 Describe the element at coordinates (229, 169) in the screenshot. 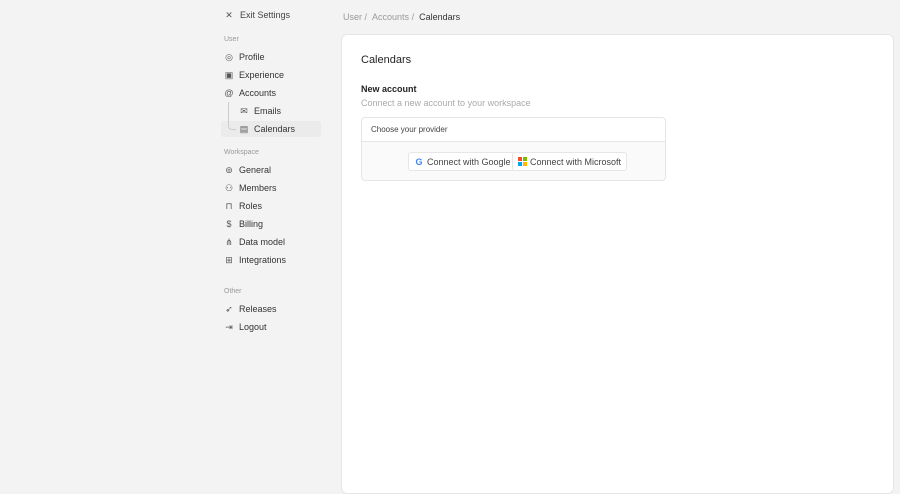

I see `settings-icon: ⊚` at that location.